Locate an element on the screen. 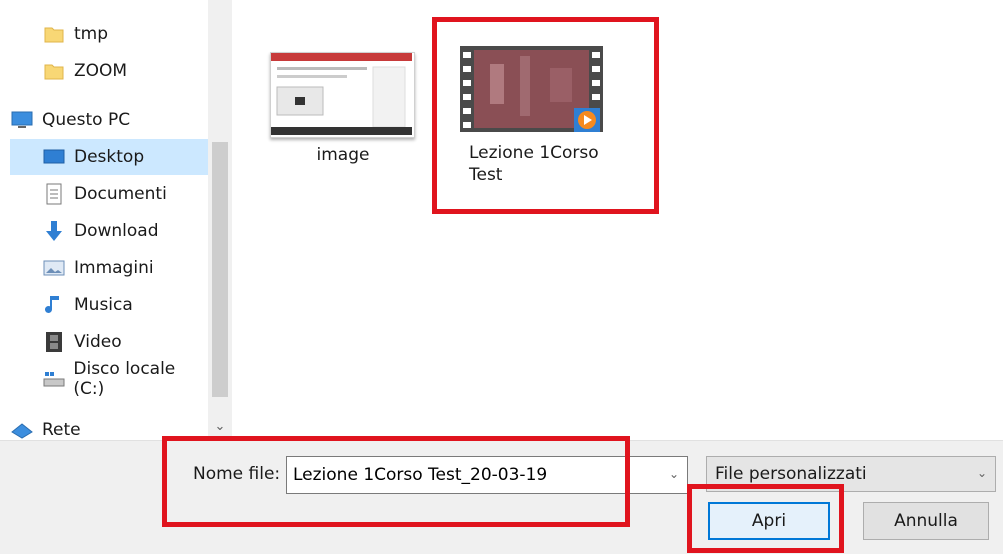 The height and width of the screenshot is (554, 1003). sidebar-item-label: Video is located at coordinates (98, 342).